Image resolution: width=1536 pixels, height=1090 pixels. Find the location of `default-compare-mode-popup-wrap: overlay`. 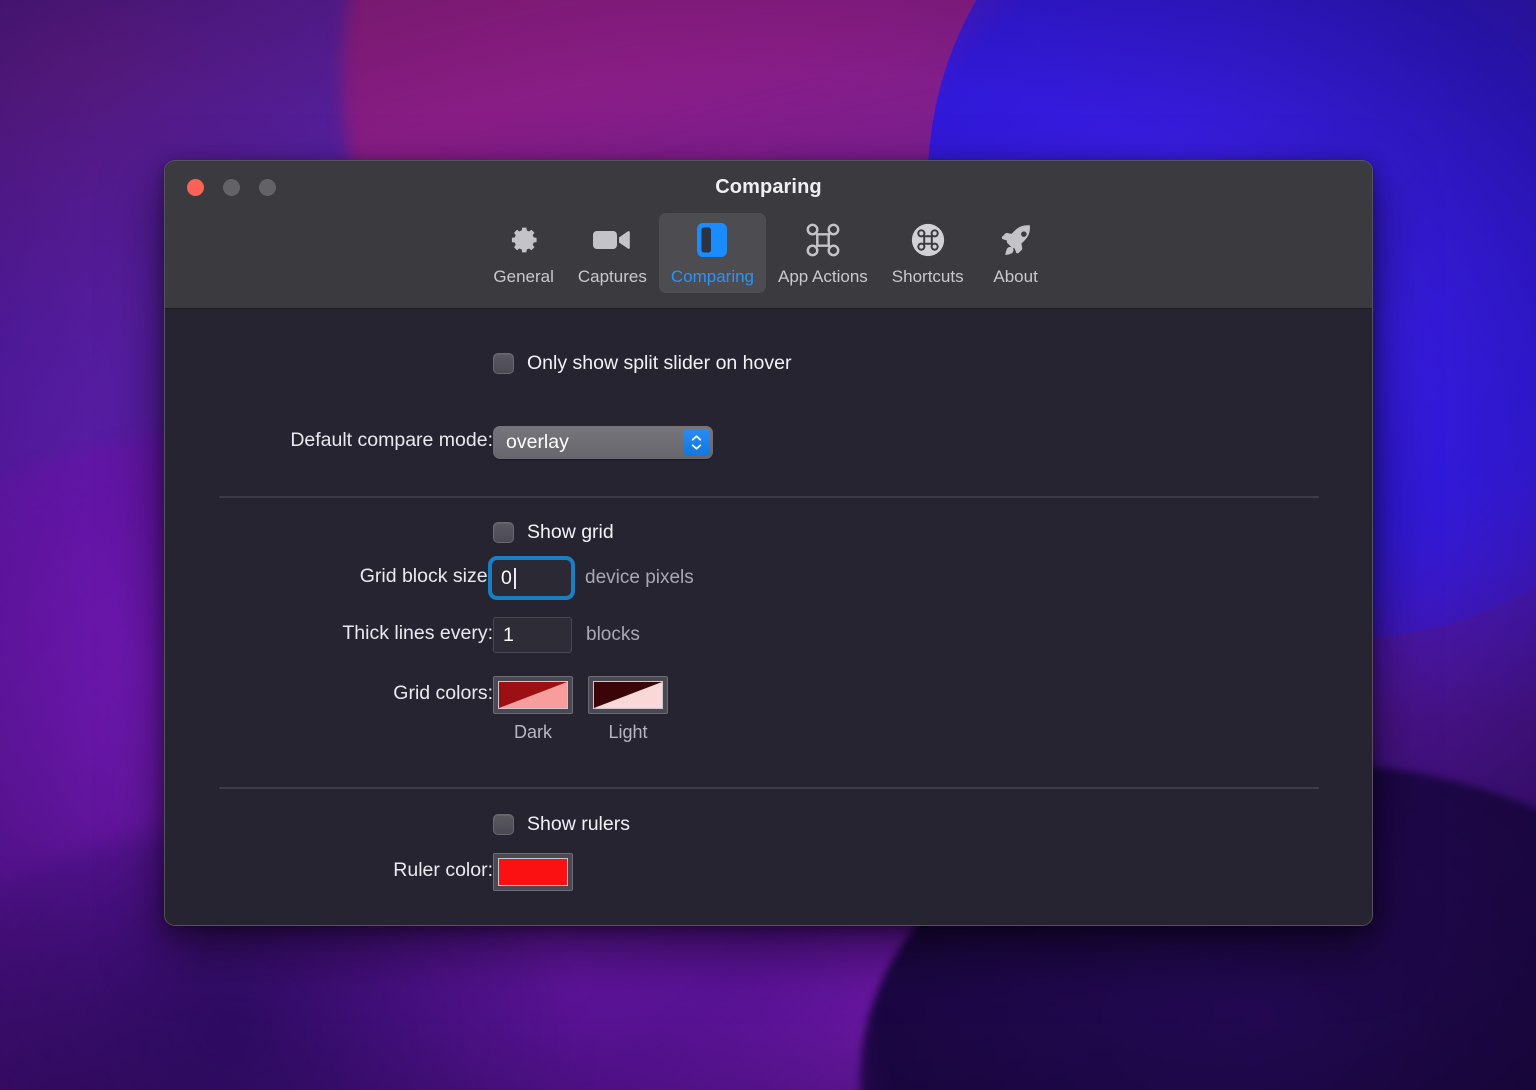

default-compare-mode-popup-wrap: overlay is located at coordinates (603, 442).